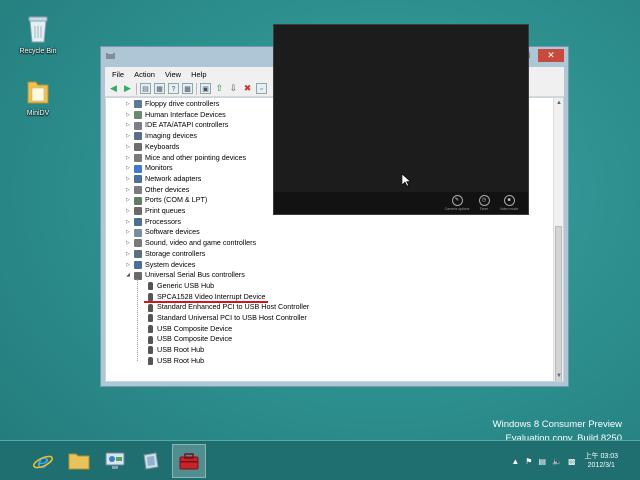  What do you see at coordinates (601, 465) in the screenshot?
I see `clock-date: 2012/3/1` at bounding box center [601, 465].